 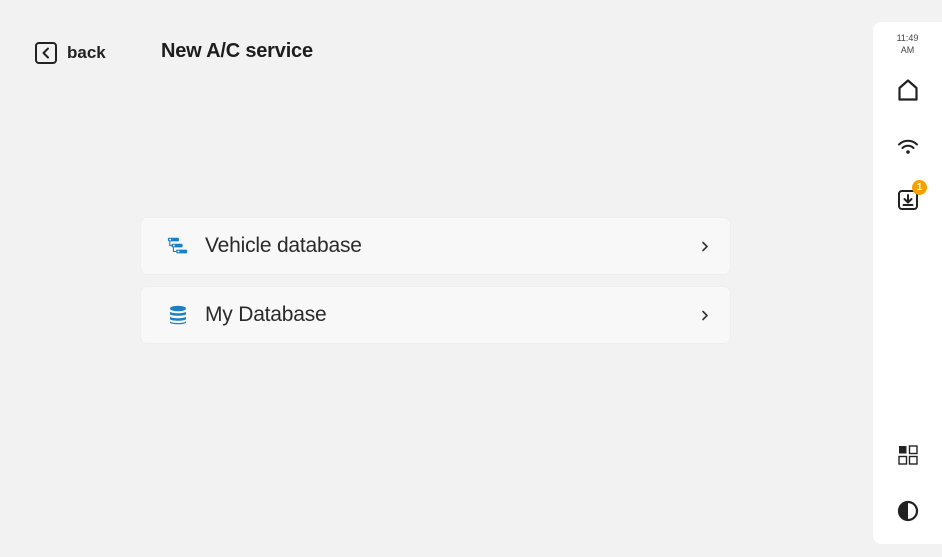 I want to click on download-icon: 1, so click(x=911, y=196).